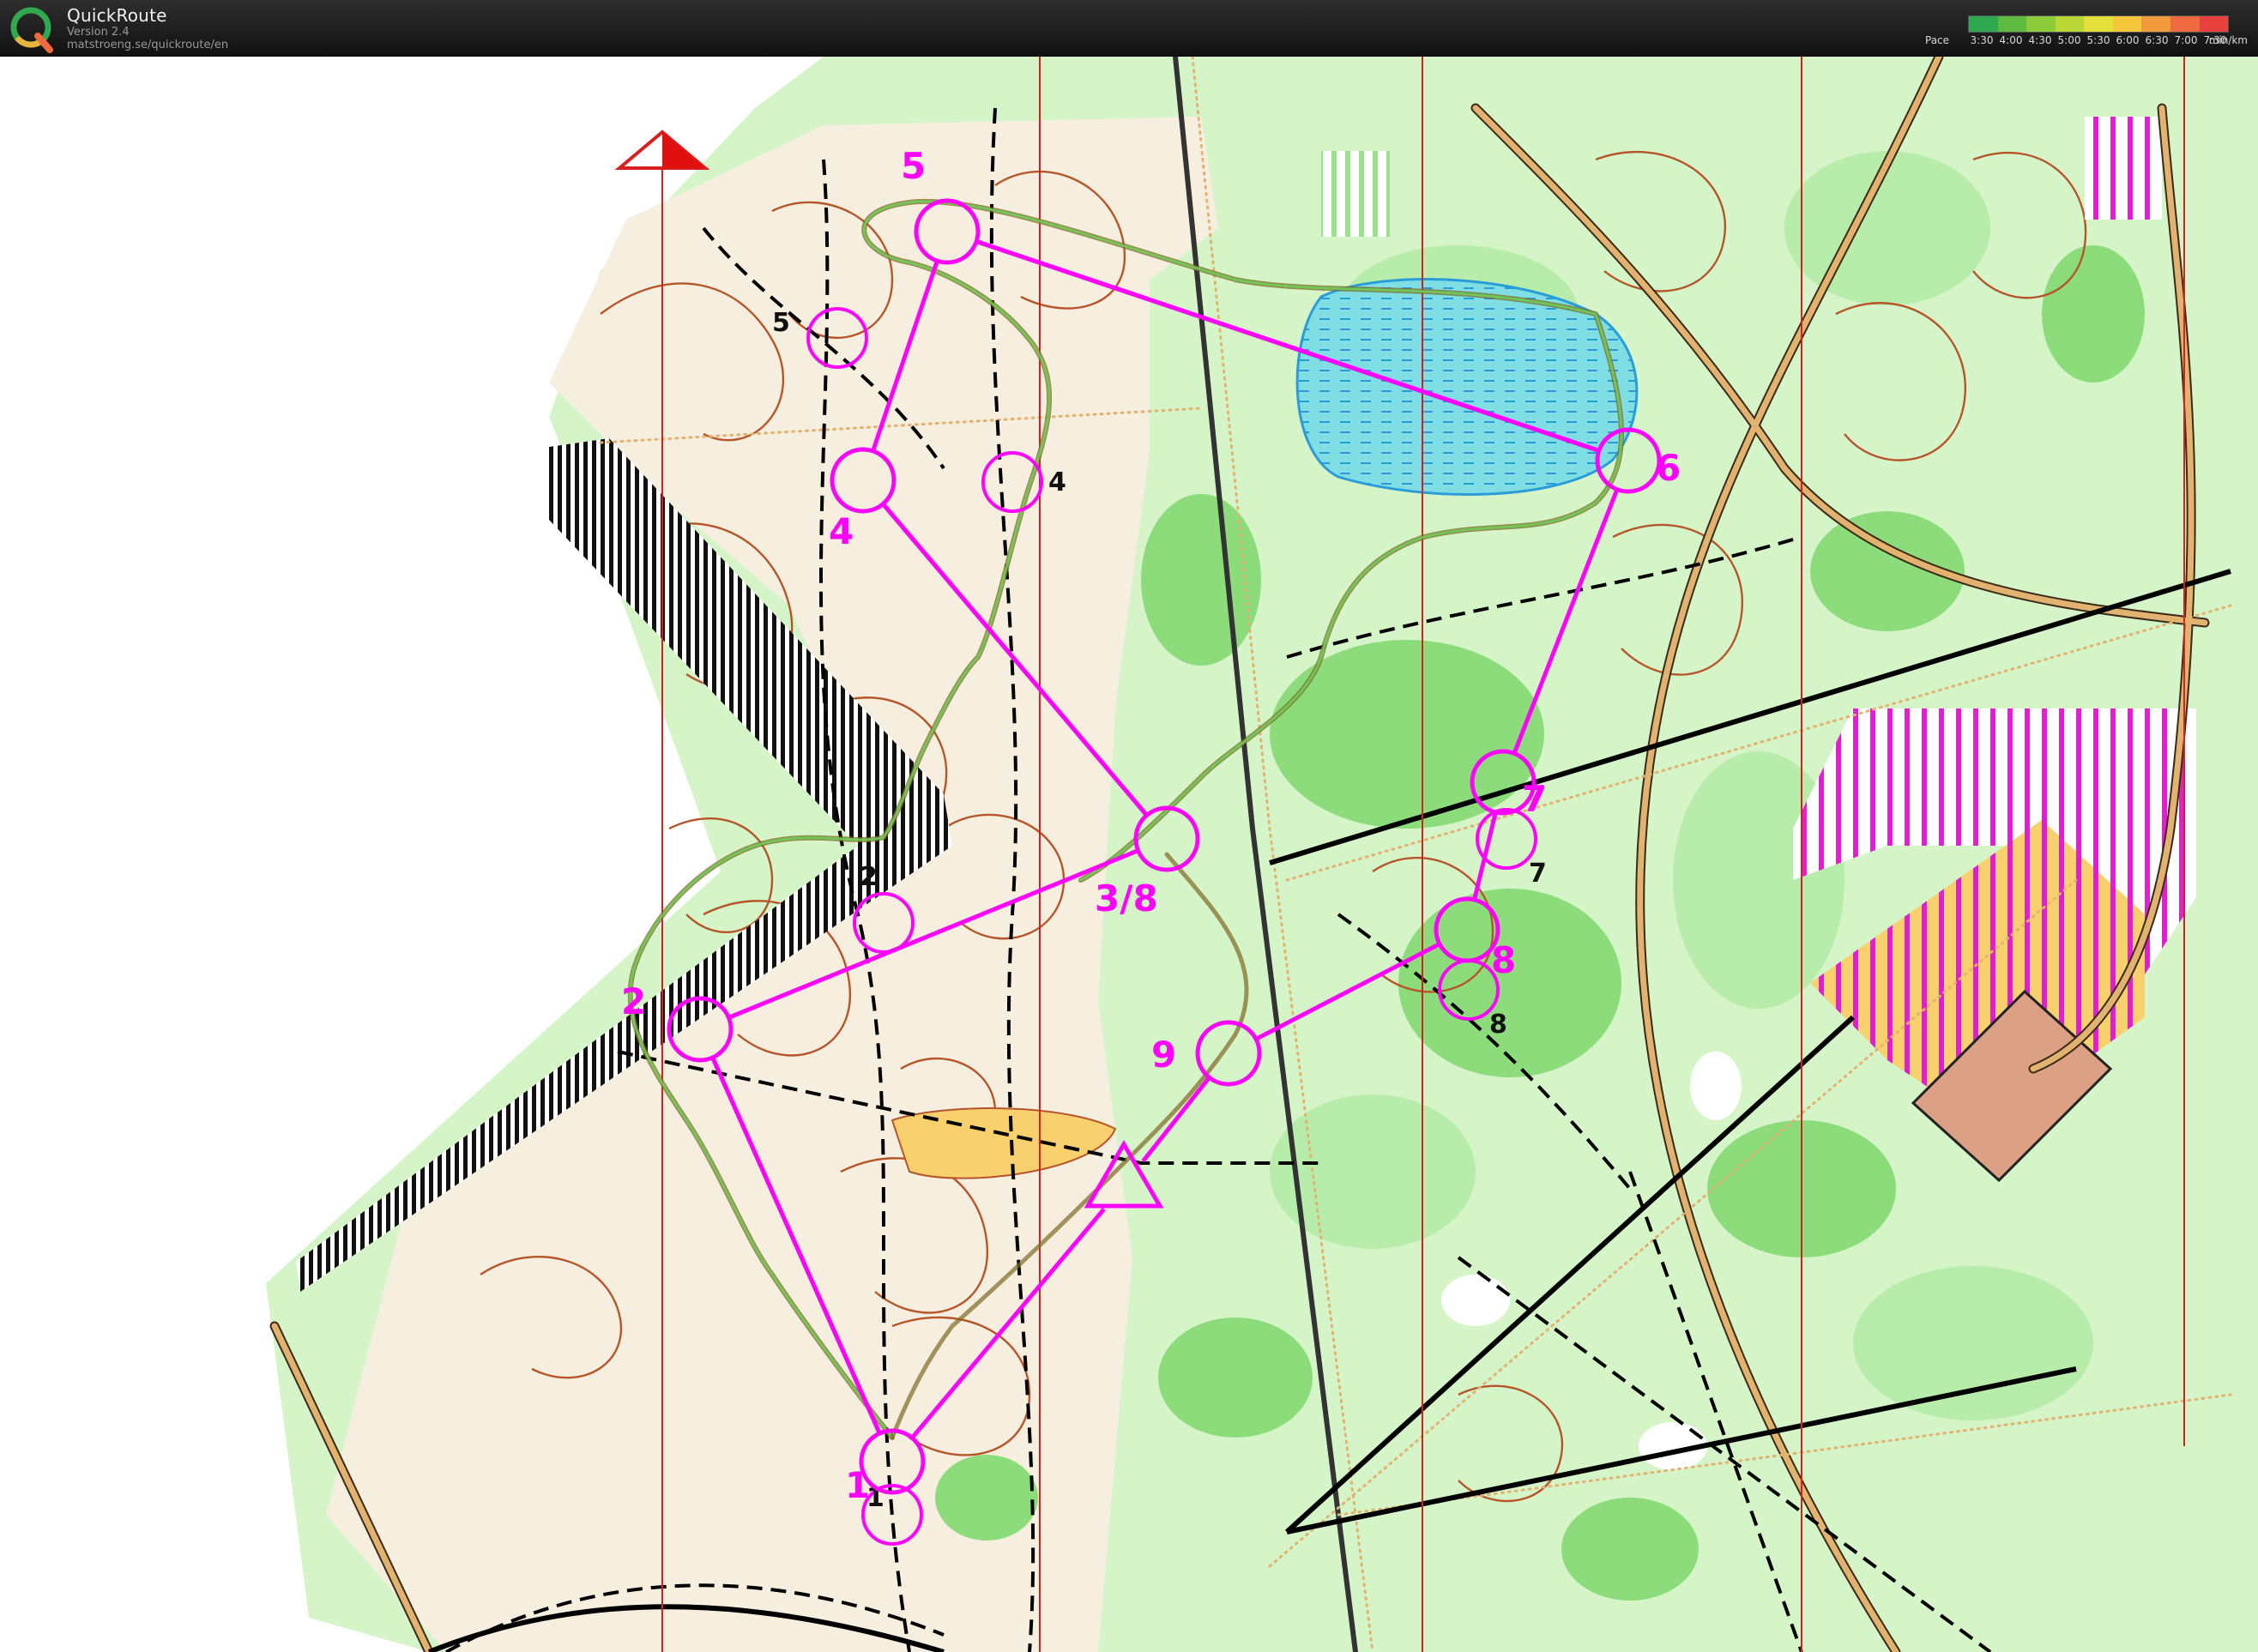 This screenshot has width=2258, height=1652. What do you see at coordinates (842, 531) in the screenshot?
I see `control-number: 4` at bounding box center [842, 531].